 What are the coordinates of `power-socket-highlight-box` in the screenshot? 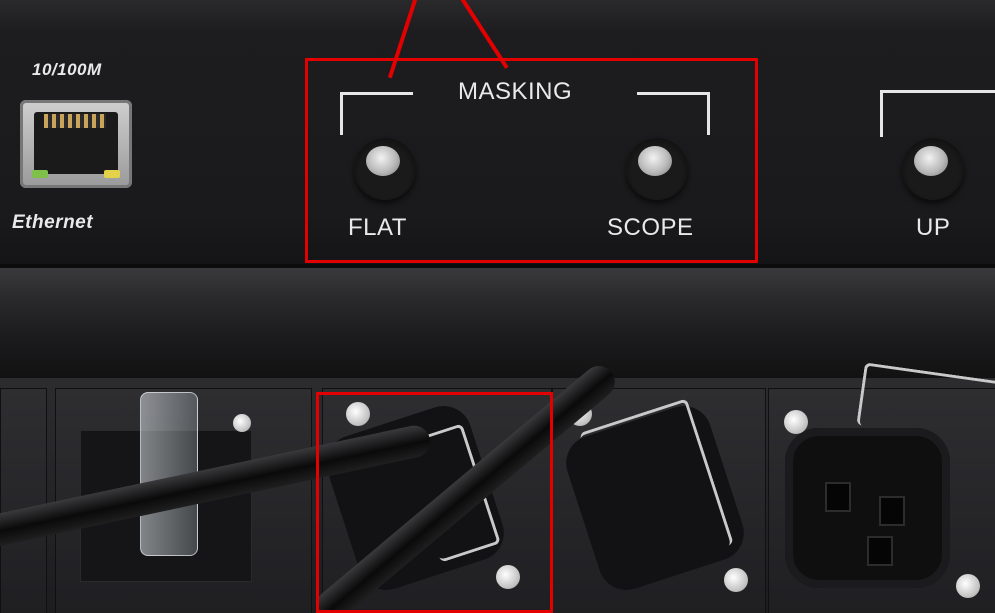 It's located at (434, 502).